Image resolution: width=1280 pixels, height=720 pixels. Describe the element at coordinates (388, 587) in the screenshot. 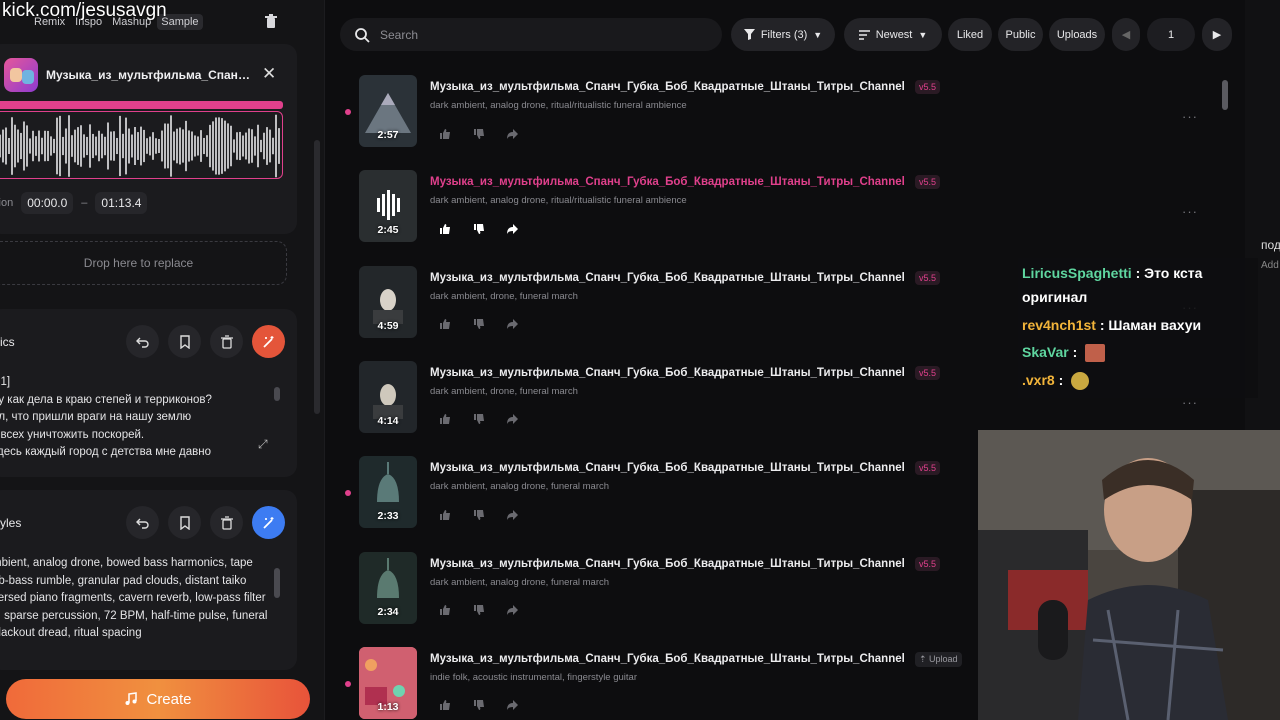

I see `song-cover: 2:34` at that location.